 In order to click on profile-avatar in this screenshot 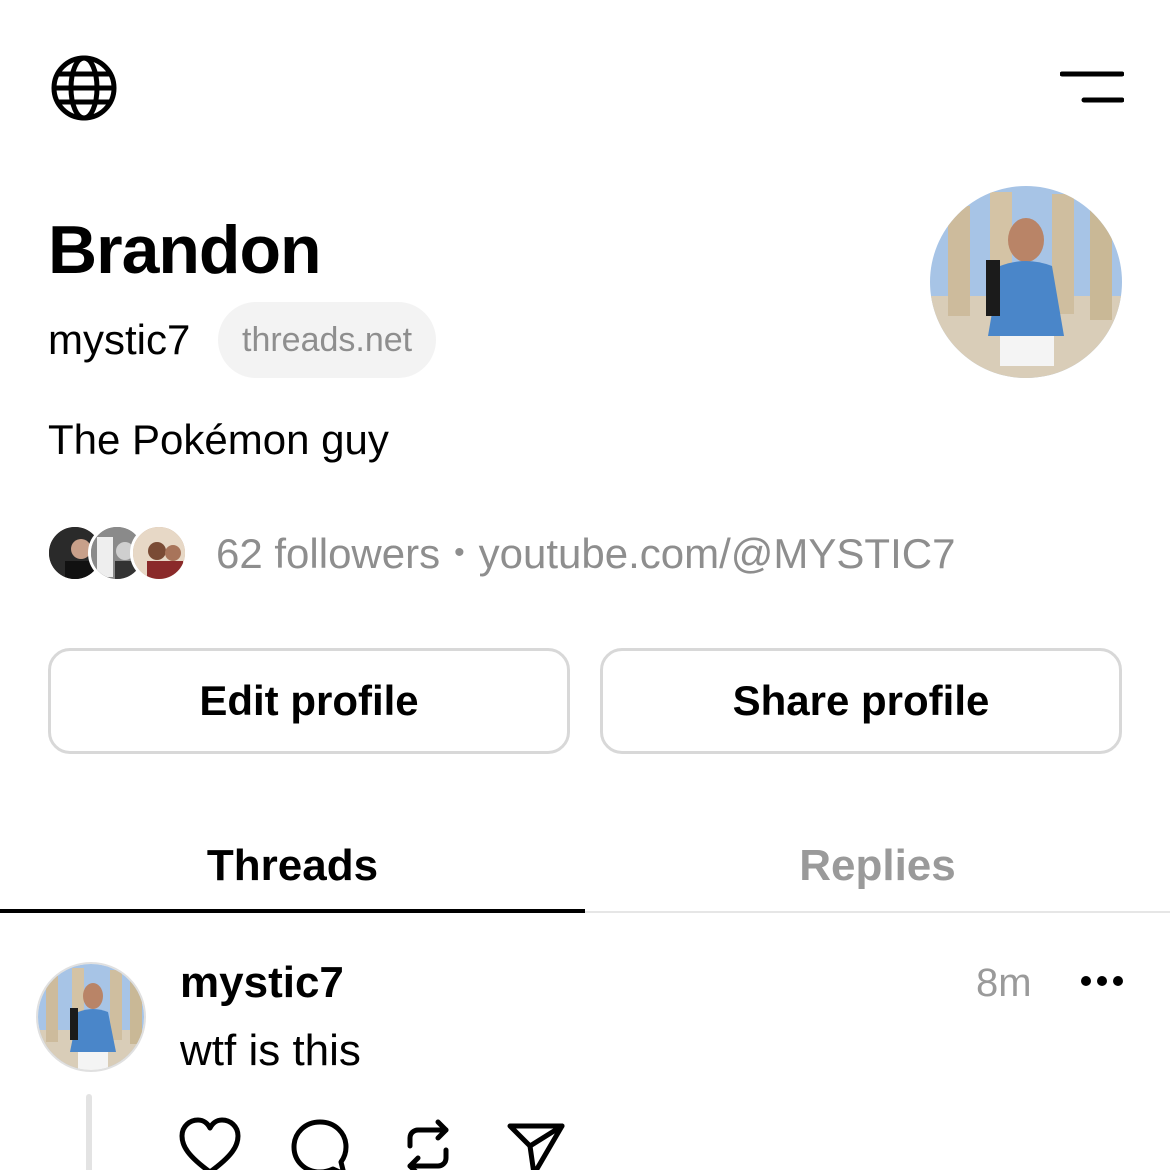, I will do `click(1026, 282)`.